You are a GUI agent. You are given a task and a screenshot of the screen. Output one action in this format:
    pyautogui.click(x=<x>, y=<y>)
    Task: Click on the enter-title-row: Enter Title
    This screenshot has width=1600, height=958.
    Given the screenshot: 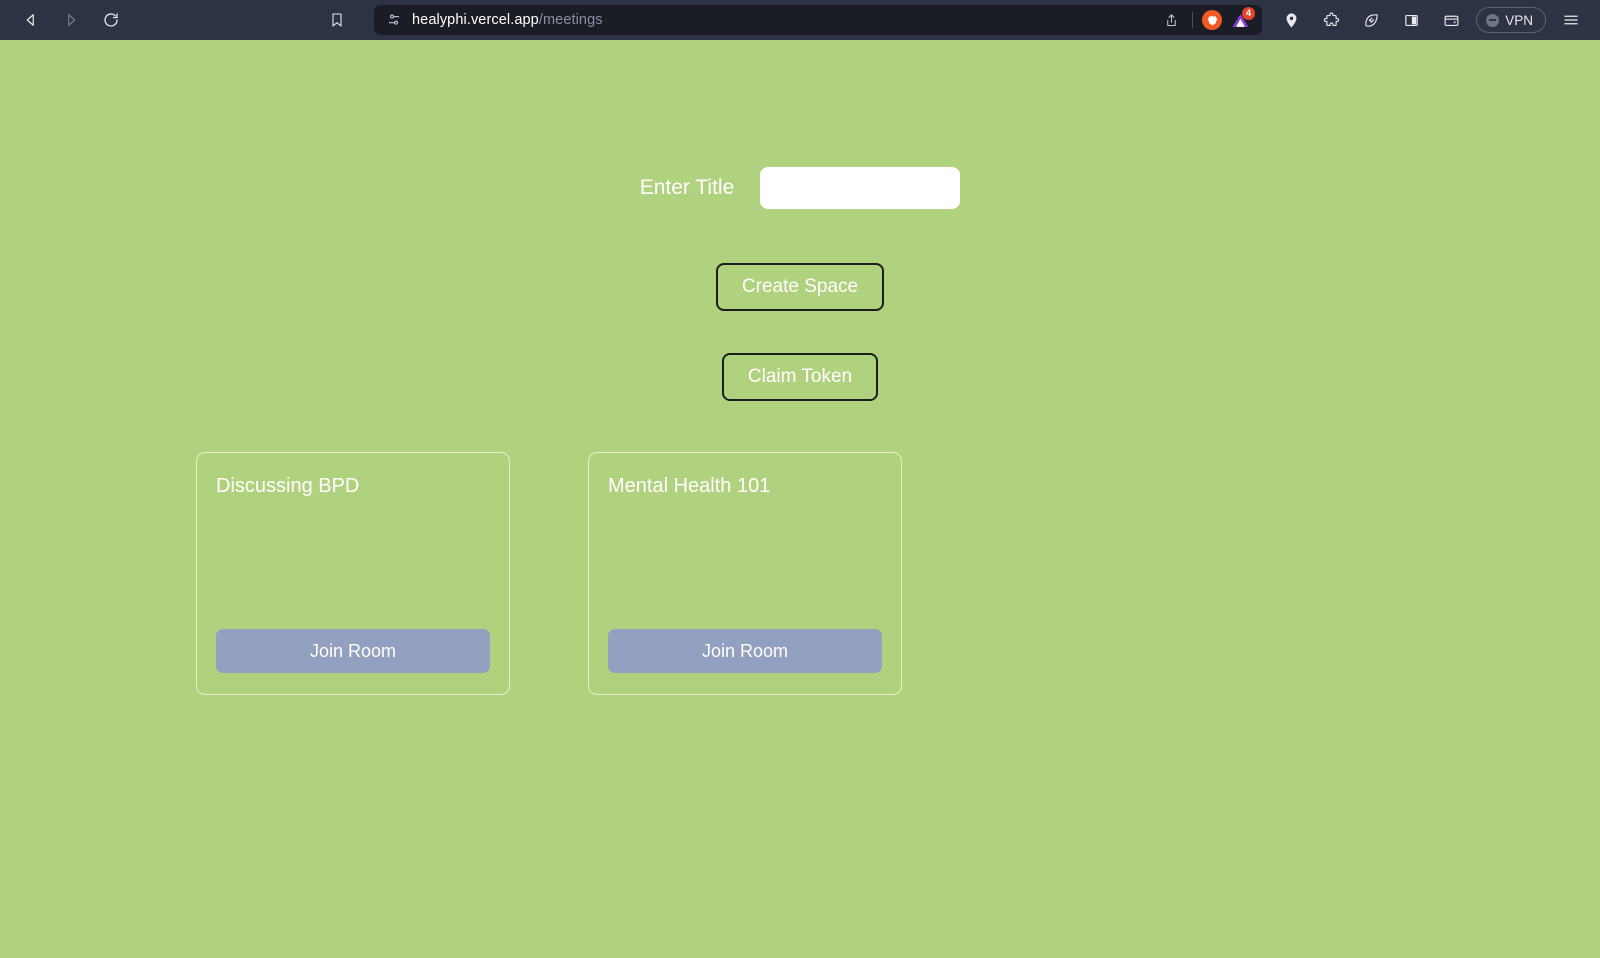 What is the action you would take?
    pyautogui.click(x=800, y=188)
    